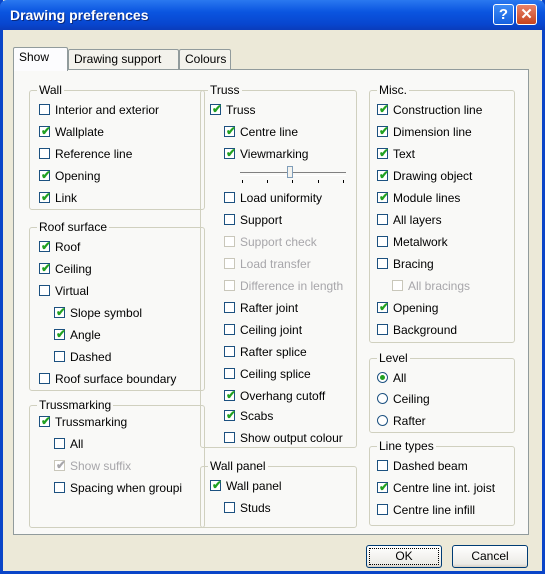 The image size is (545, 574). Describe the element at coordinates (126, 488) in the screenshot. I see `spacing-when-grouping-label: Spacing when groupi` at that location.